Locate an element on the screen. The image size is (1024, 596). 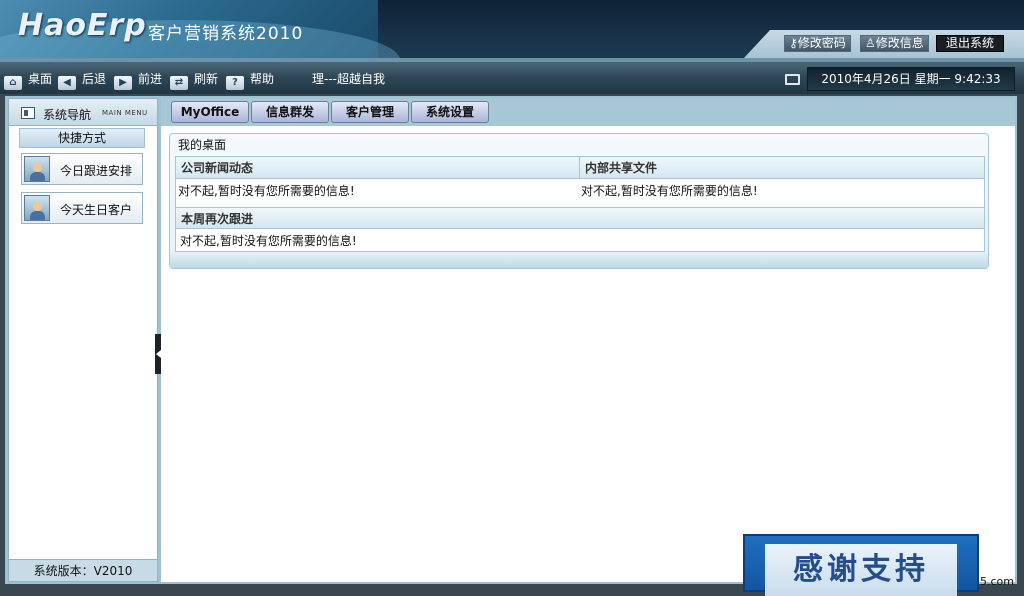
arrow-right-icon: ▶ is located at coordinates (123, 83).